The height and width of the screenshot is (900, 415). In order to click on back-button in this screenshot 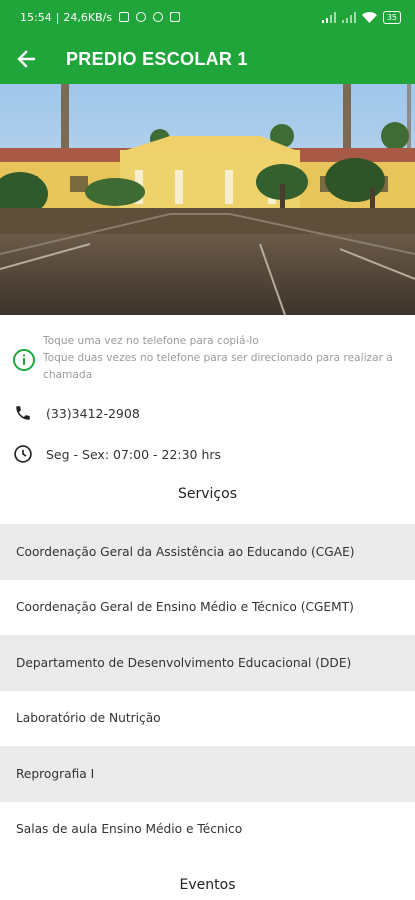, I will do `click(26, 59)`.